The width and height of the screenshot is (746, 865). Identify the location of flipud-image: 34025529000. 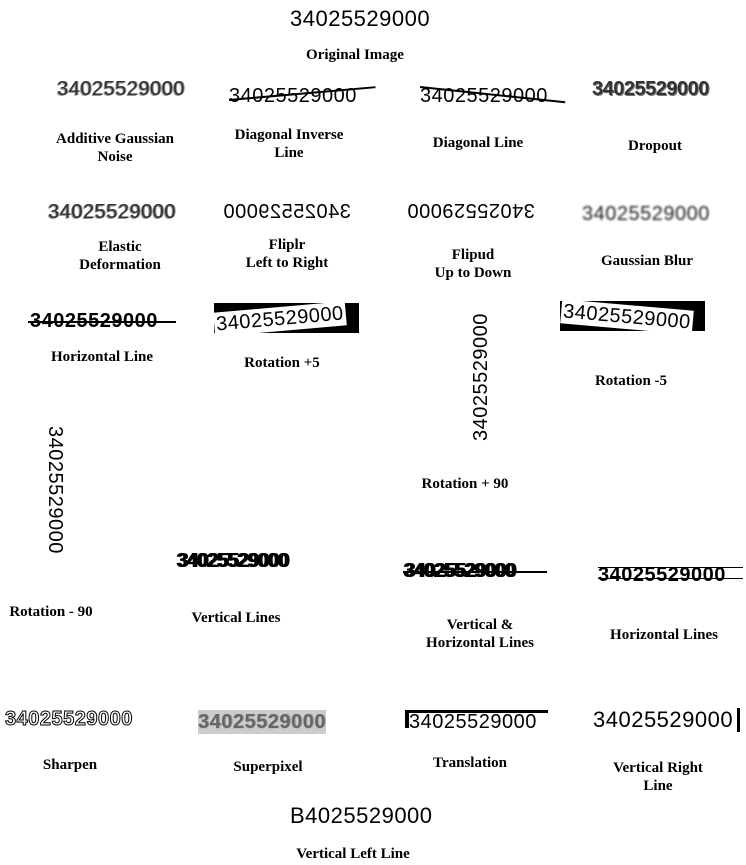
(471, 210).